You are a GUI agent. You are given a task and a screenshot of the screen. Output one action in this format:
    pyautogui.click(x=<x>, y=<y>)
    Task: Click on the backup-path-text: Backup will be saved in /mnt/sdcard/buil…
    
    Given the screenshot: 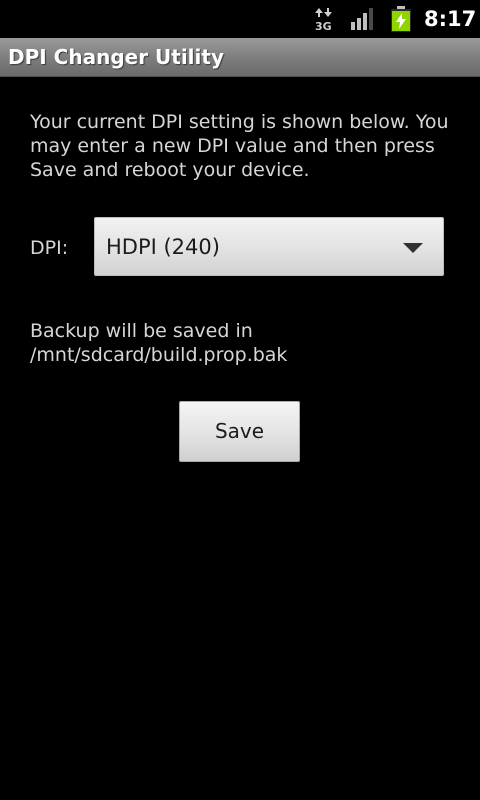 What is the action you would take?
    pyautogui.click(x=159, y=343)
    